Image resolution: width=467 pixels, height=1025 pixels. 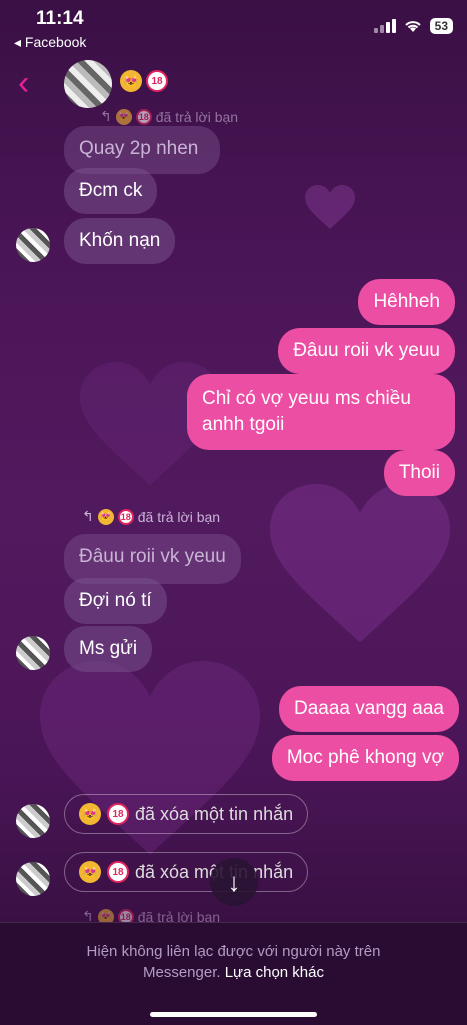 I want to click on outgoing-message: Moc phê khong vợ, so click(x=365, y=758).